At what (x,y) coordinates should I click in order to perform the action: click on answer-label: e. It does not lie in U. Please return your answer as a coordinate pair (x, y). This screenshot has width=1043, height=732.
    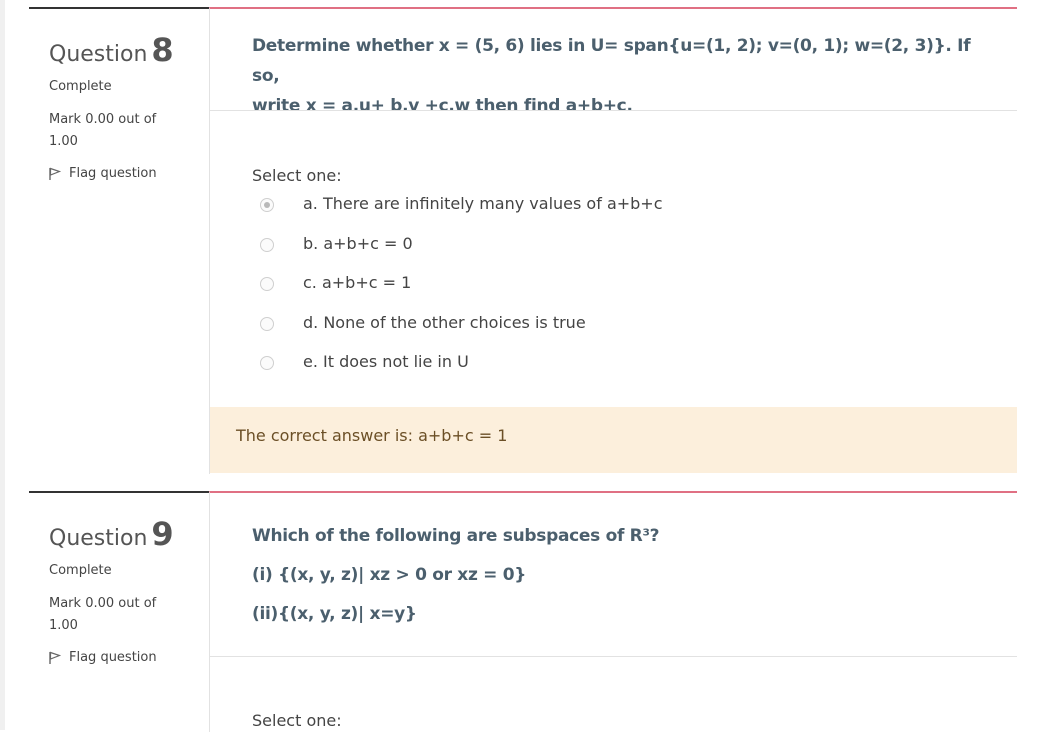
    Looking at the image, I should click on (386, 361).